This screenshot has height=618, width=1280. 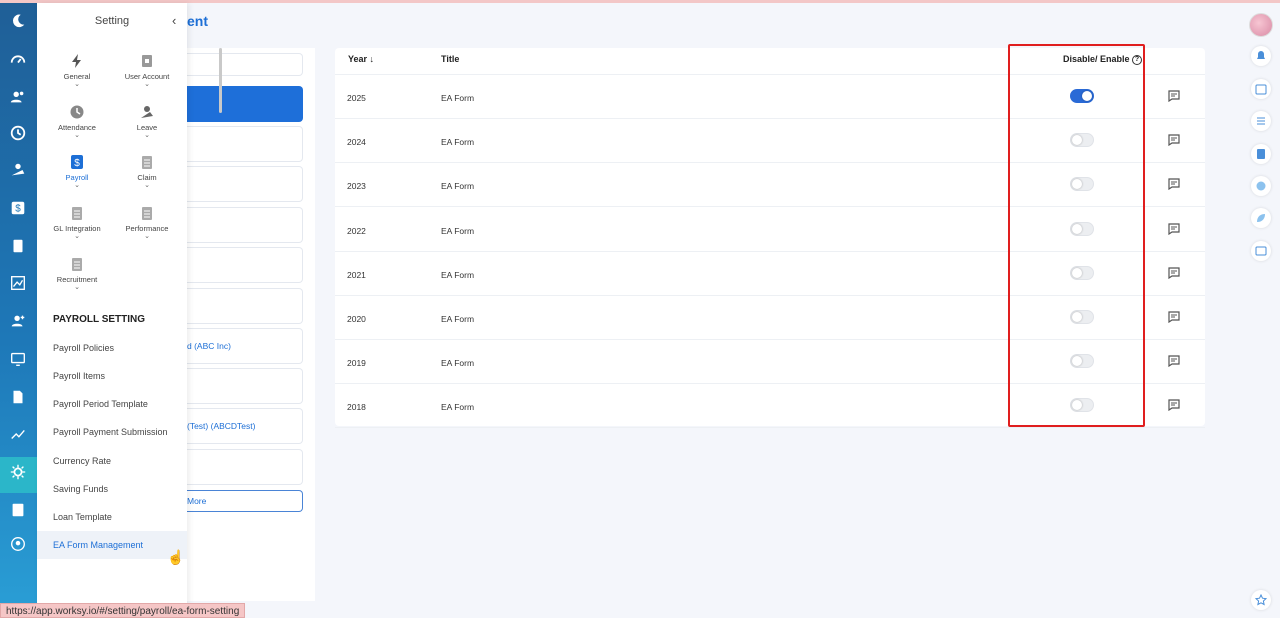 What do you see at coordinates (82, 517) in the screenshot?
I see `menu-loan-template: Loan Template` at bounding box center [82, 517].